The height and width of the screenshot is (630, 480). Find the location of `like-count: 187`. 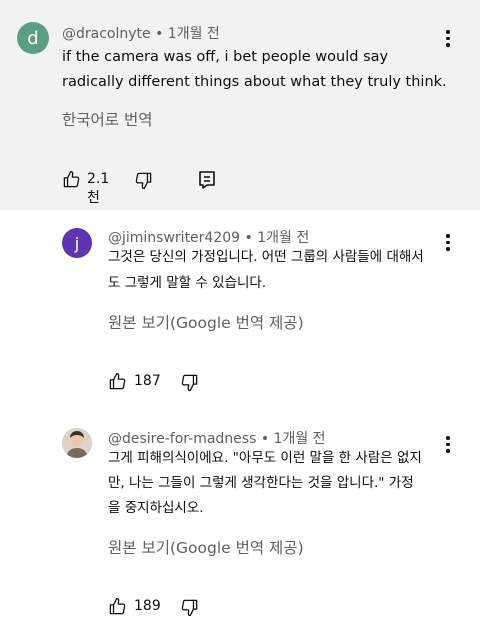

like-count: 187 is located at coordinates (147, 381).